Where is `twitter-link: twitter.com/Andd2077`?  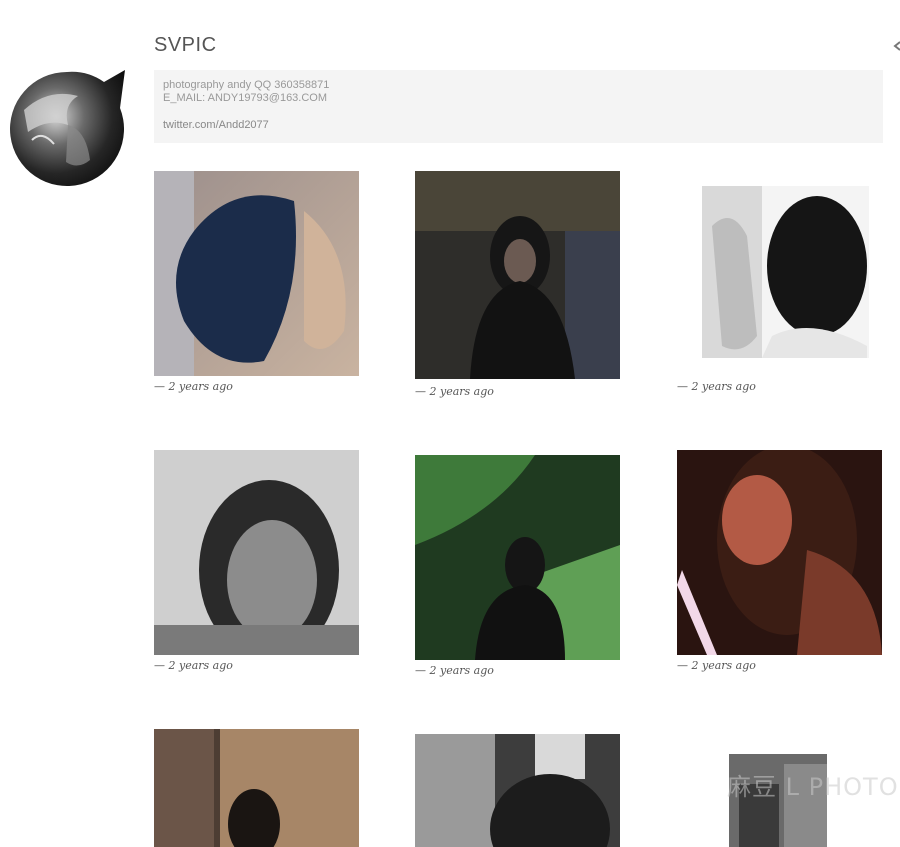 twitter-link: twitter.com/Andd2077 is located at coordinates (518, 125).